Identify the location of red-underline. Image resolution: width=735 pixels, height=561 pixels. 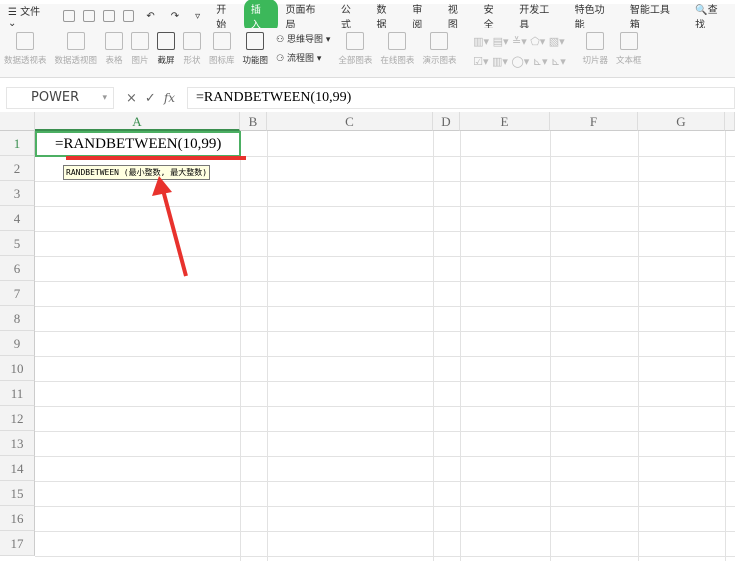
(156, 158).